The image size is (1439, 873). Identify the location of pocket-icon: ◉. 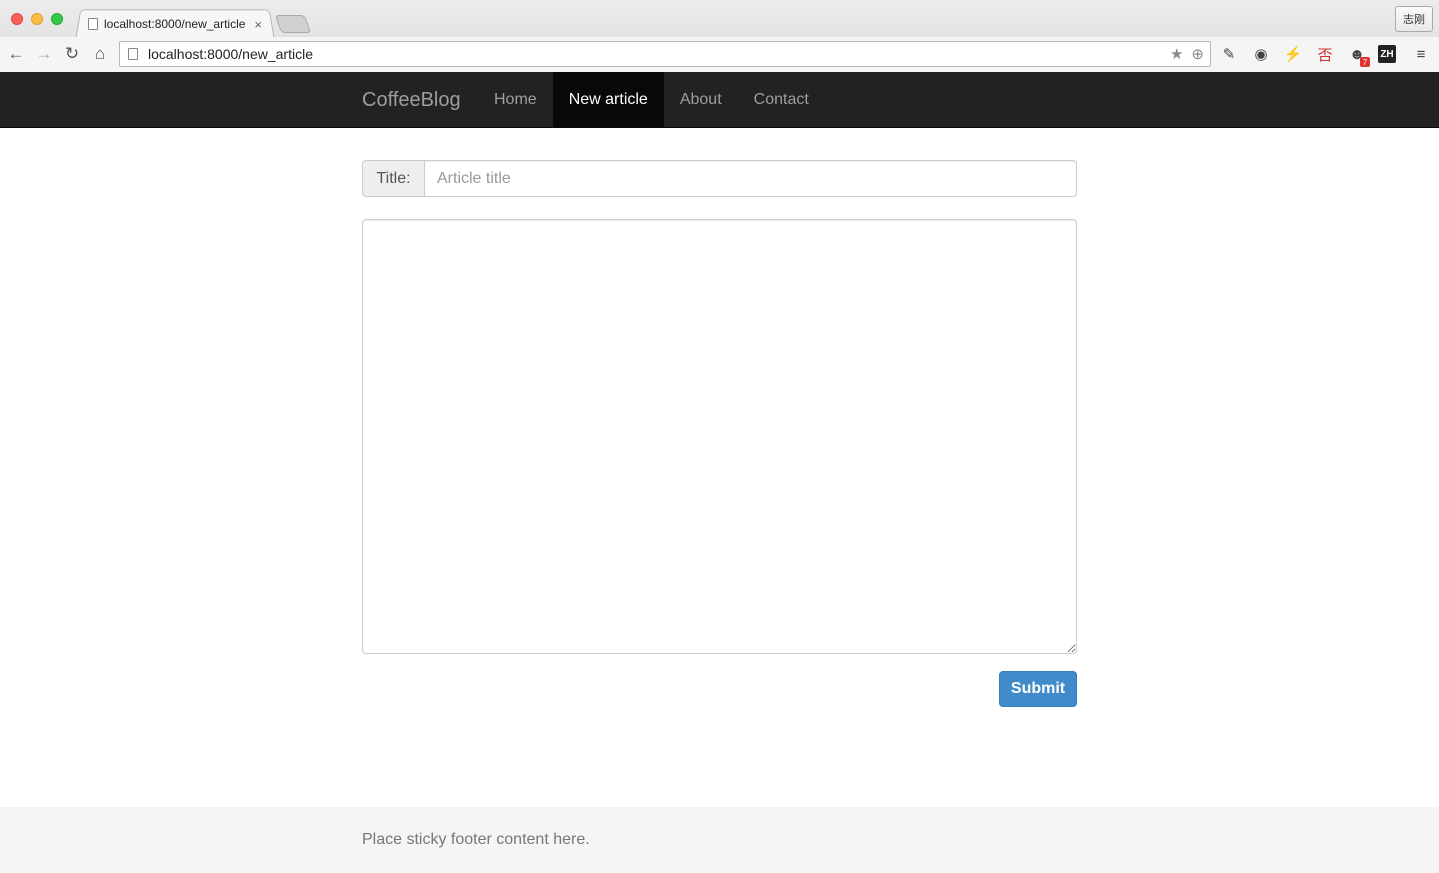
(1261, 54).